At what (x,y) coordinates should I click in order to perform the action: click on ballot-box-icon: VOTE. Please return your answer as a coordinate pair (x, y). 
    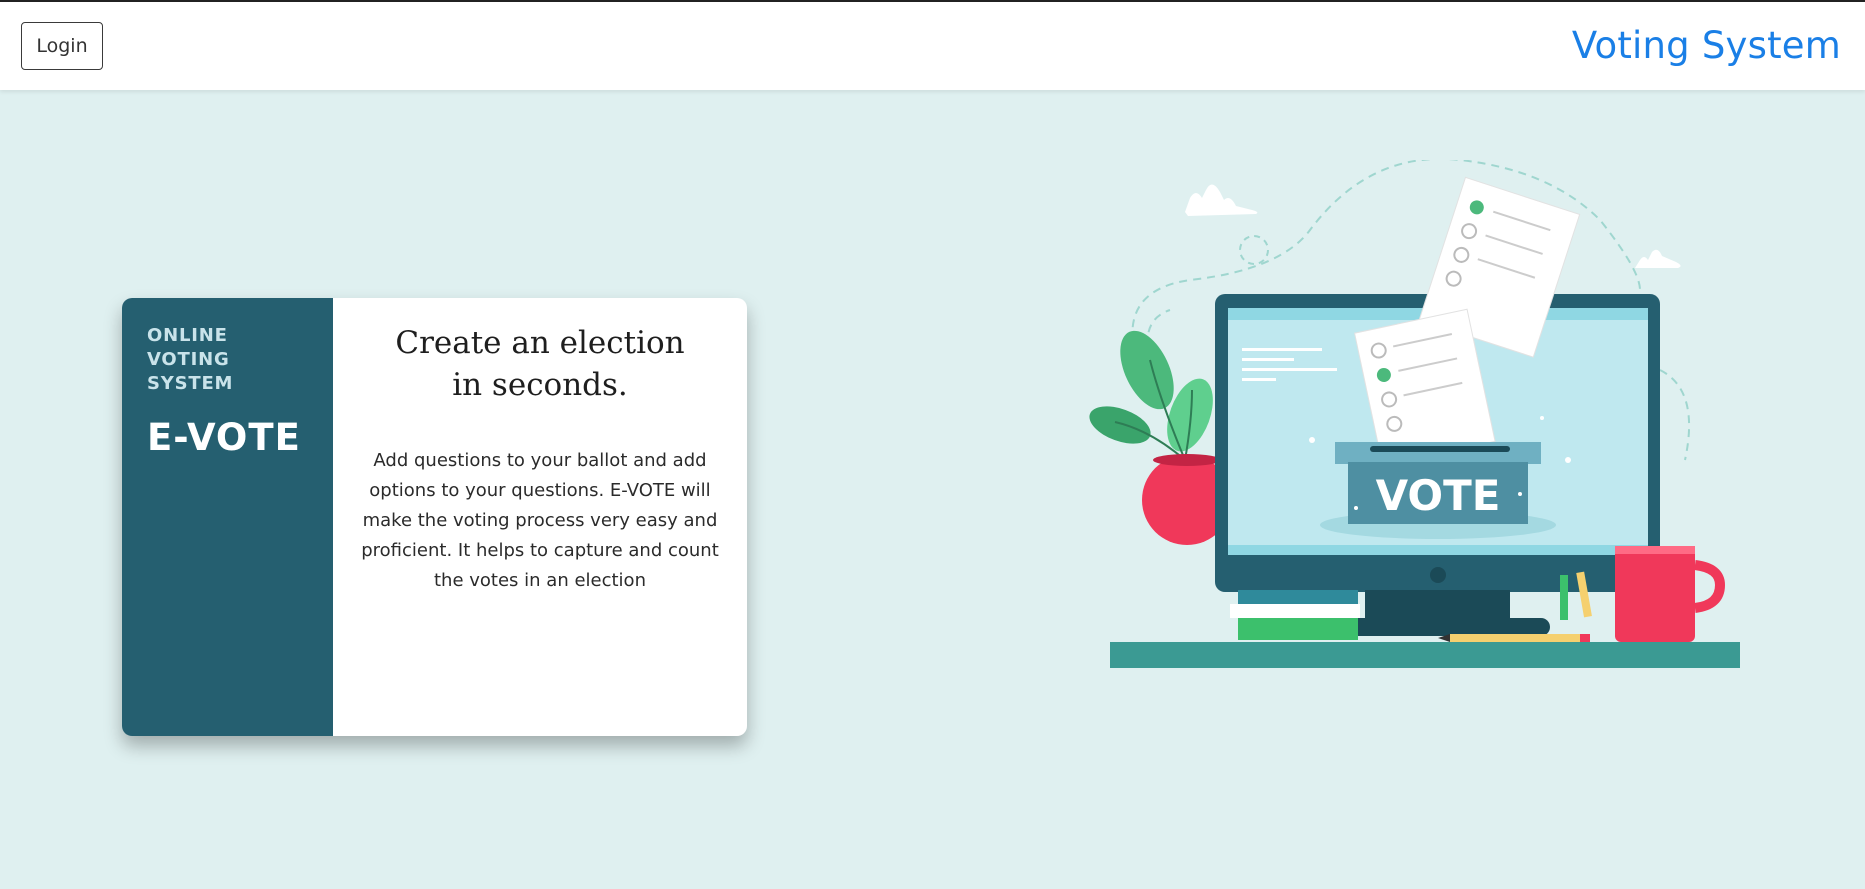
    Looking at the image, I should click on (1438, 490).